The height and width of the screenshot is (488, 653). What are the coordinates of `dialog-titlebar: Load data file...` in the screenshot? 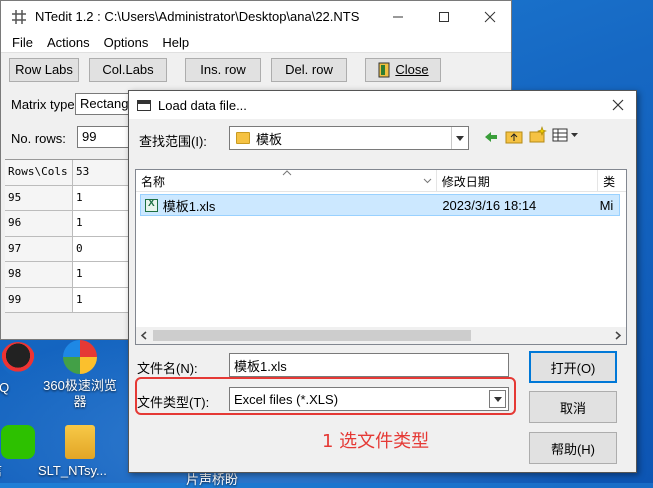 It's located at (382, 105).